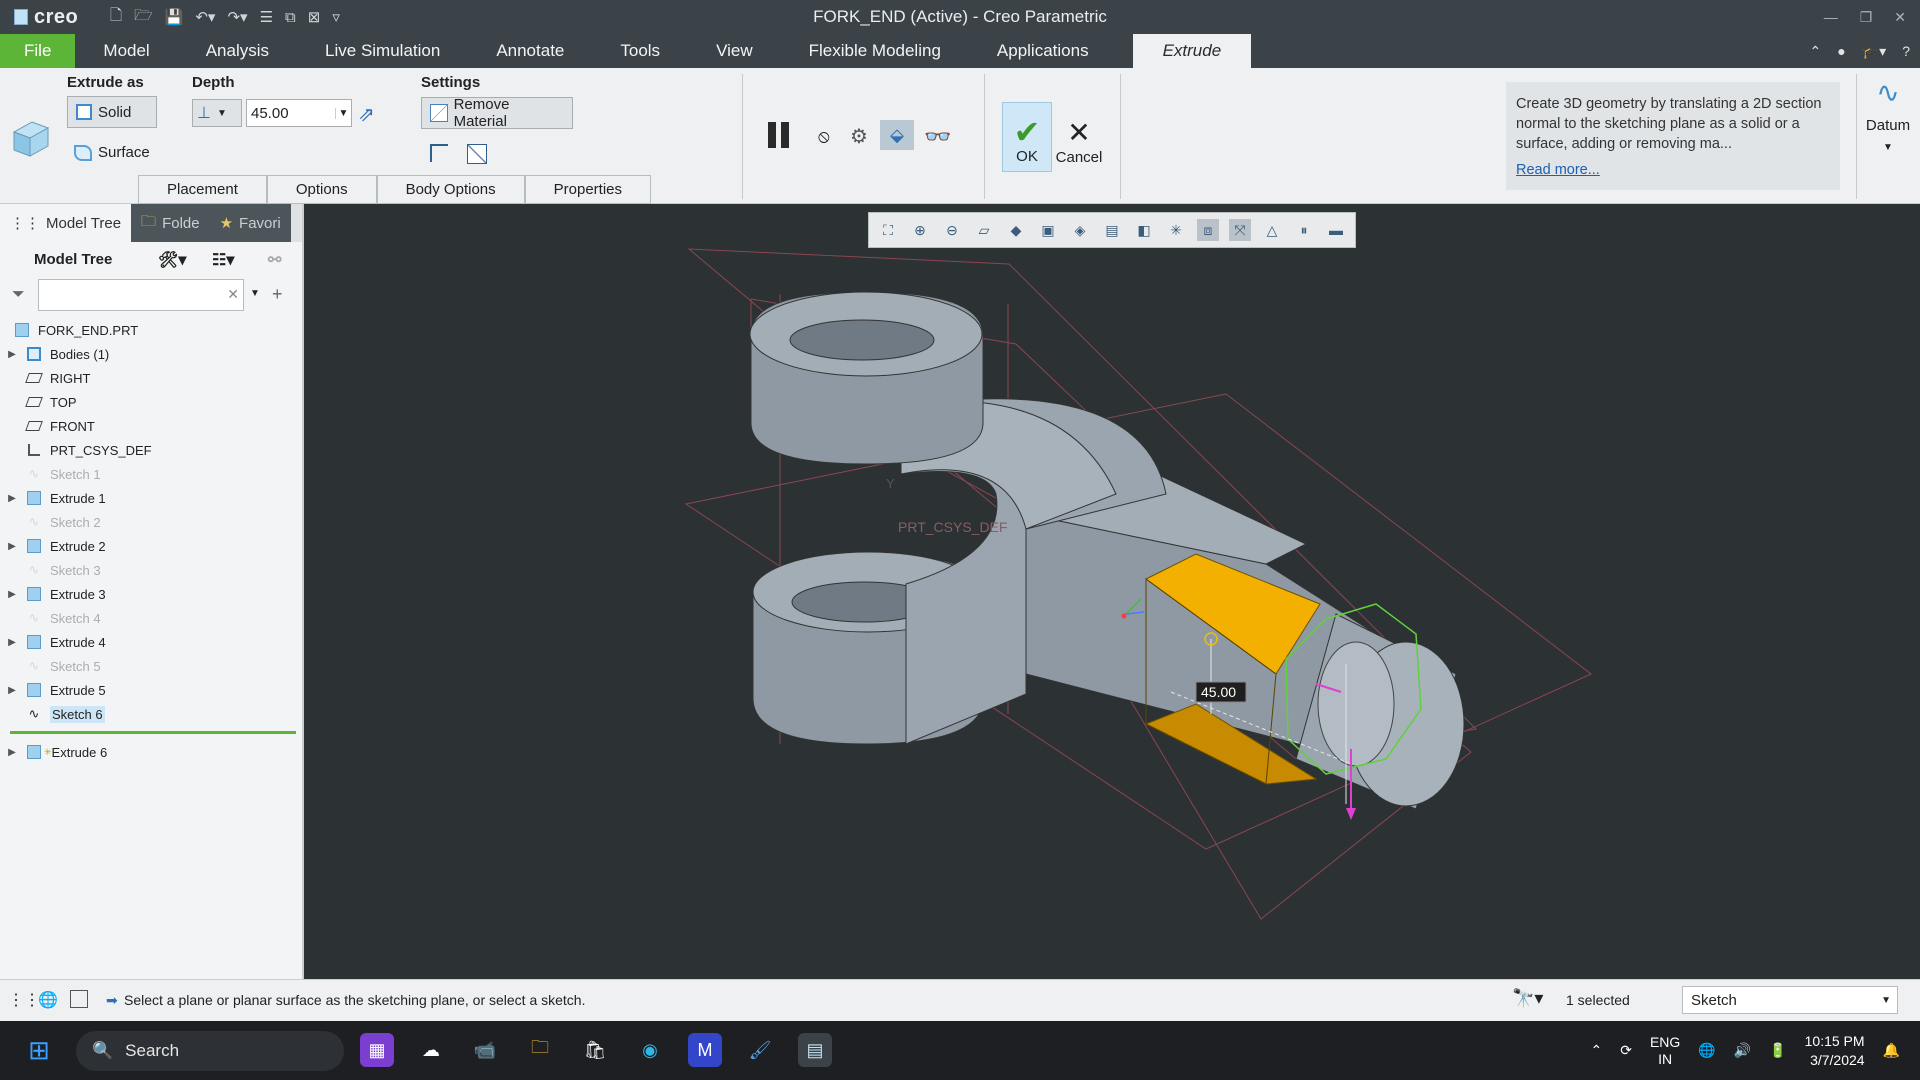  What do you see at coordinates (897, 135) in the screenshot?
I see `detached-preview-icon: ⬙` at bounding box center [897, 135].